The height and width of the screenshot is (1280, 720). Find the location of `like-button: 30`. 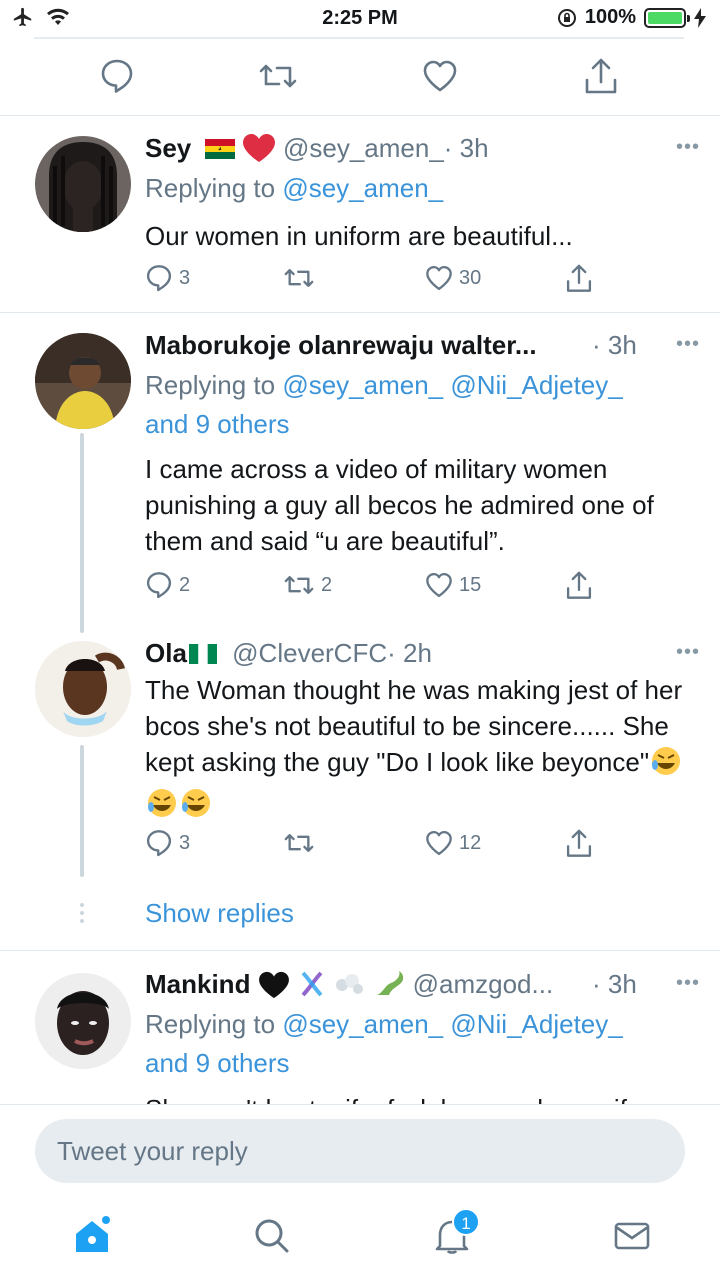

like-button: 30 is located at coordinates (453, 278).